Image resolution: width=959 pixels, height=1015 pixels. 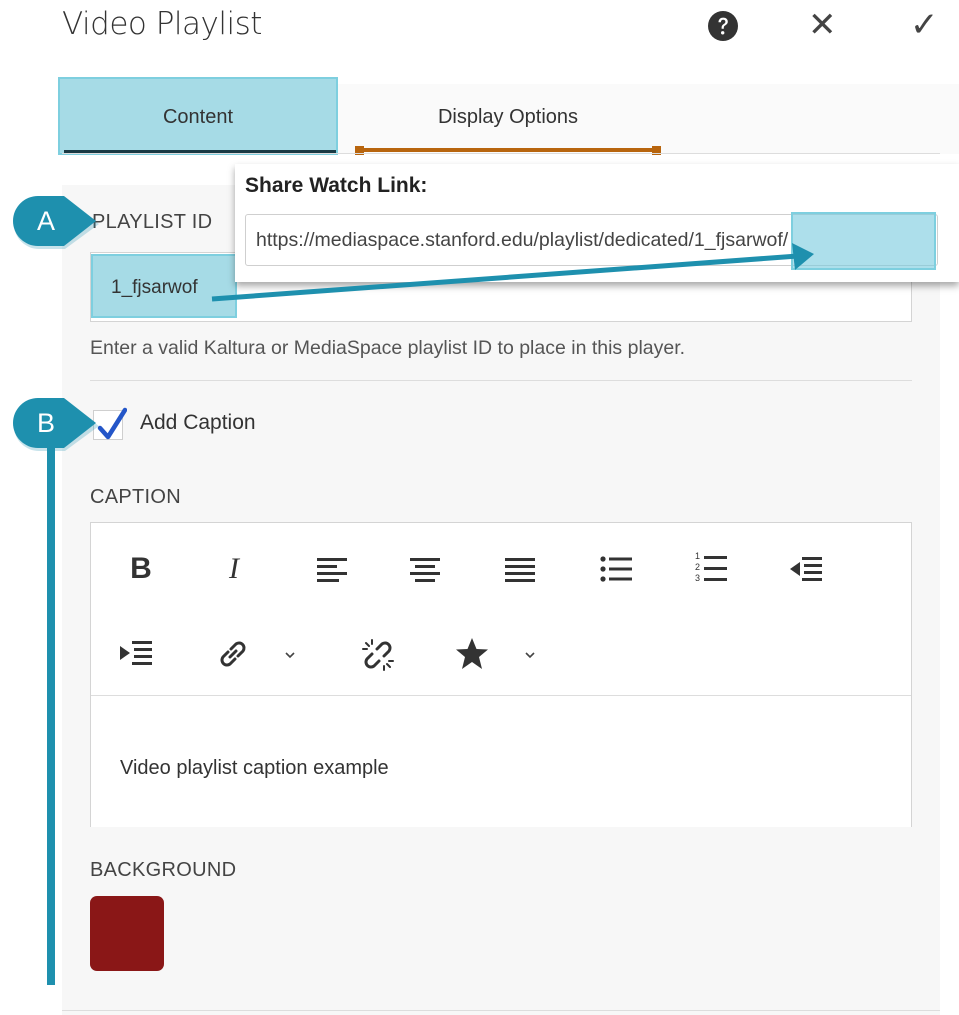 I want to click on background-label: BACKGROUND, so click(x=163, y=870).